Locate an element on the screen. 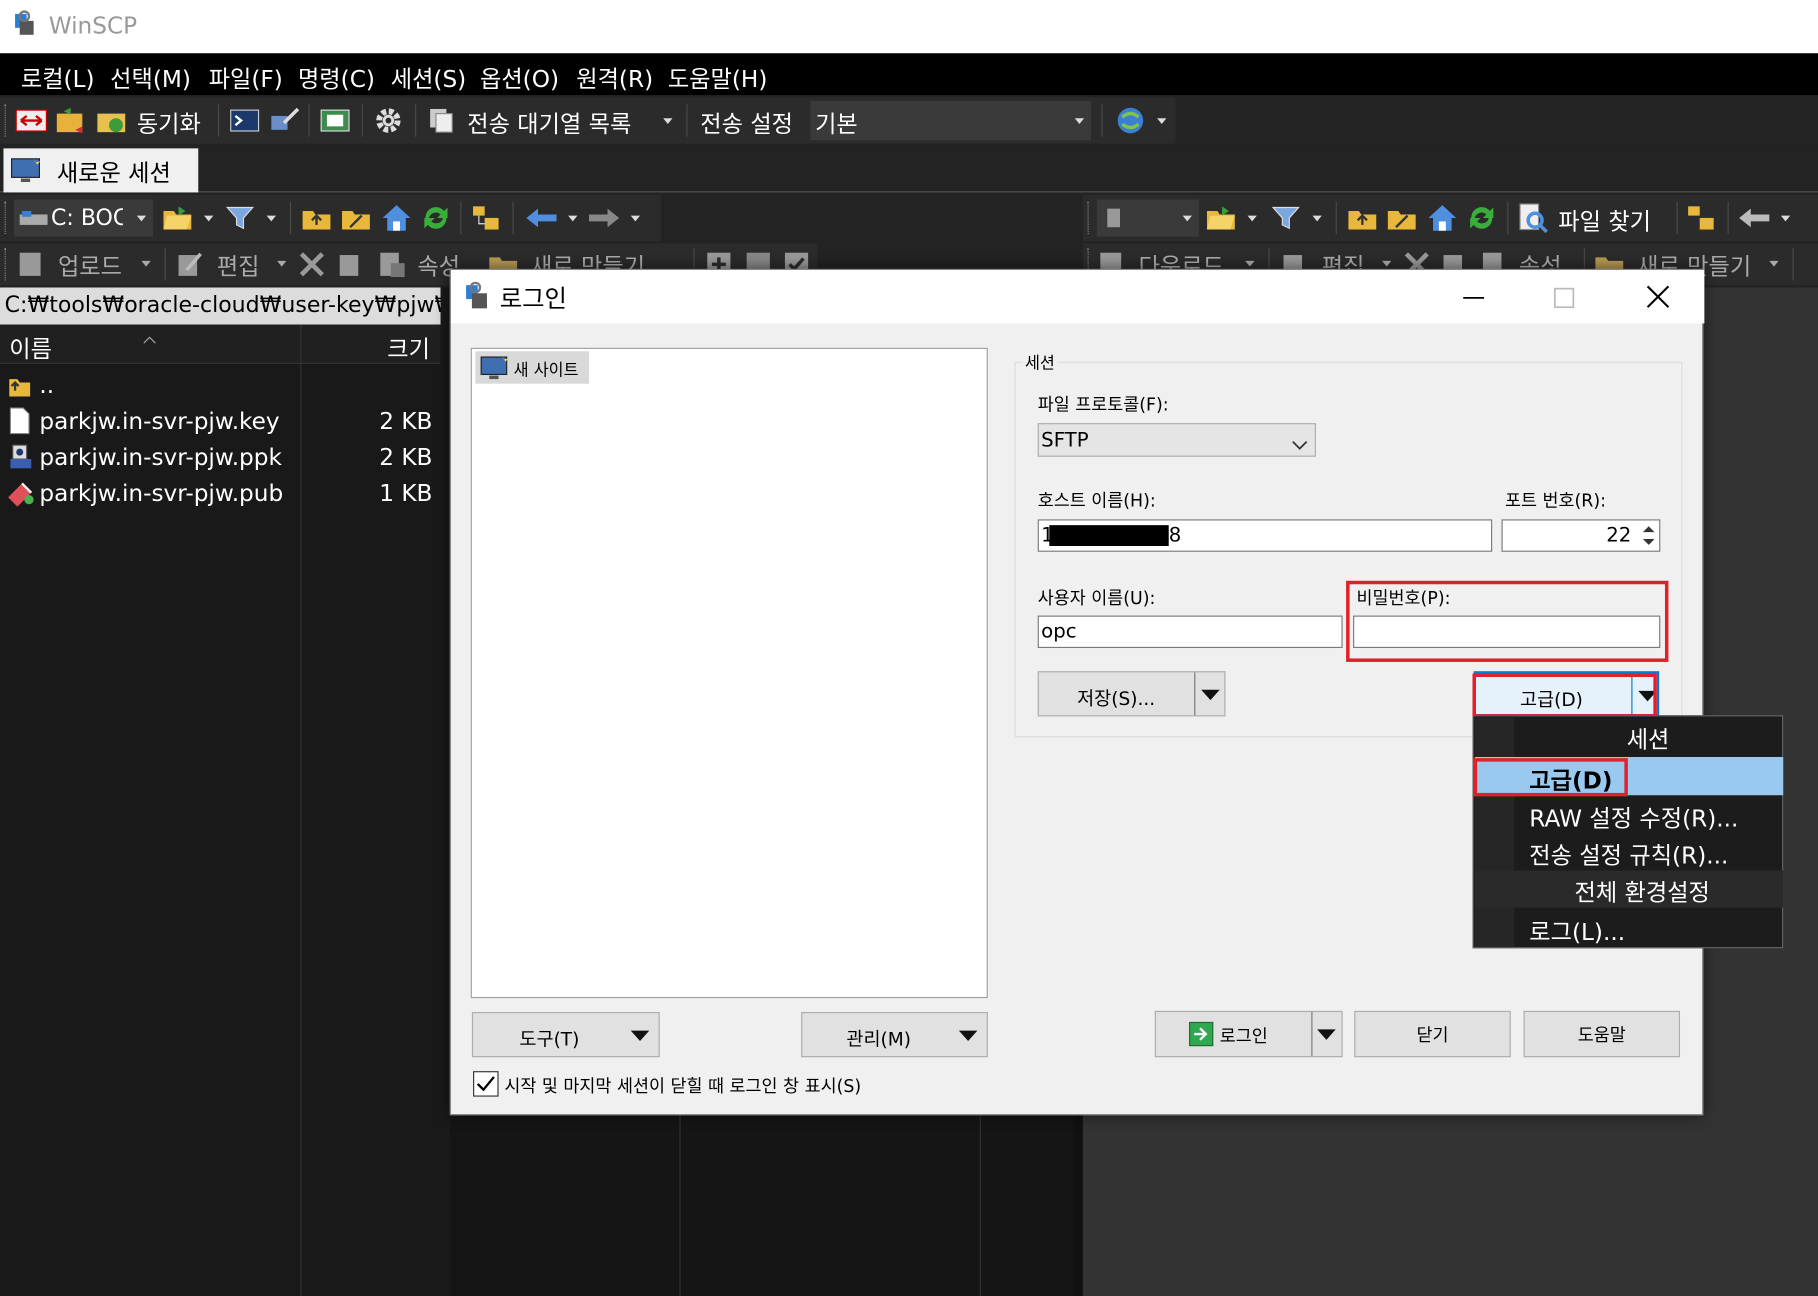 The image size is (1818, 1296). new-site-item: 새 사이트 is located at coordinates (532, 367).